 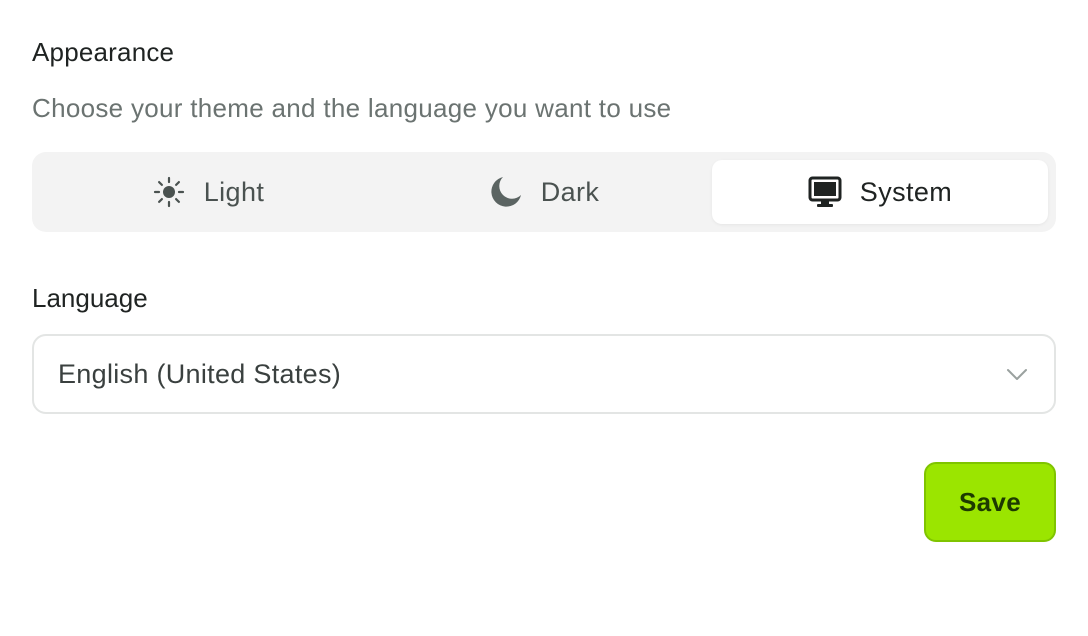 I want to click on theme-option-light: Light, so click(x=208, y=192).